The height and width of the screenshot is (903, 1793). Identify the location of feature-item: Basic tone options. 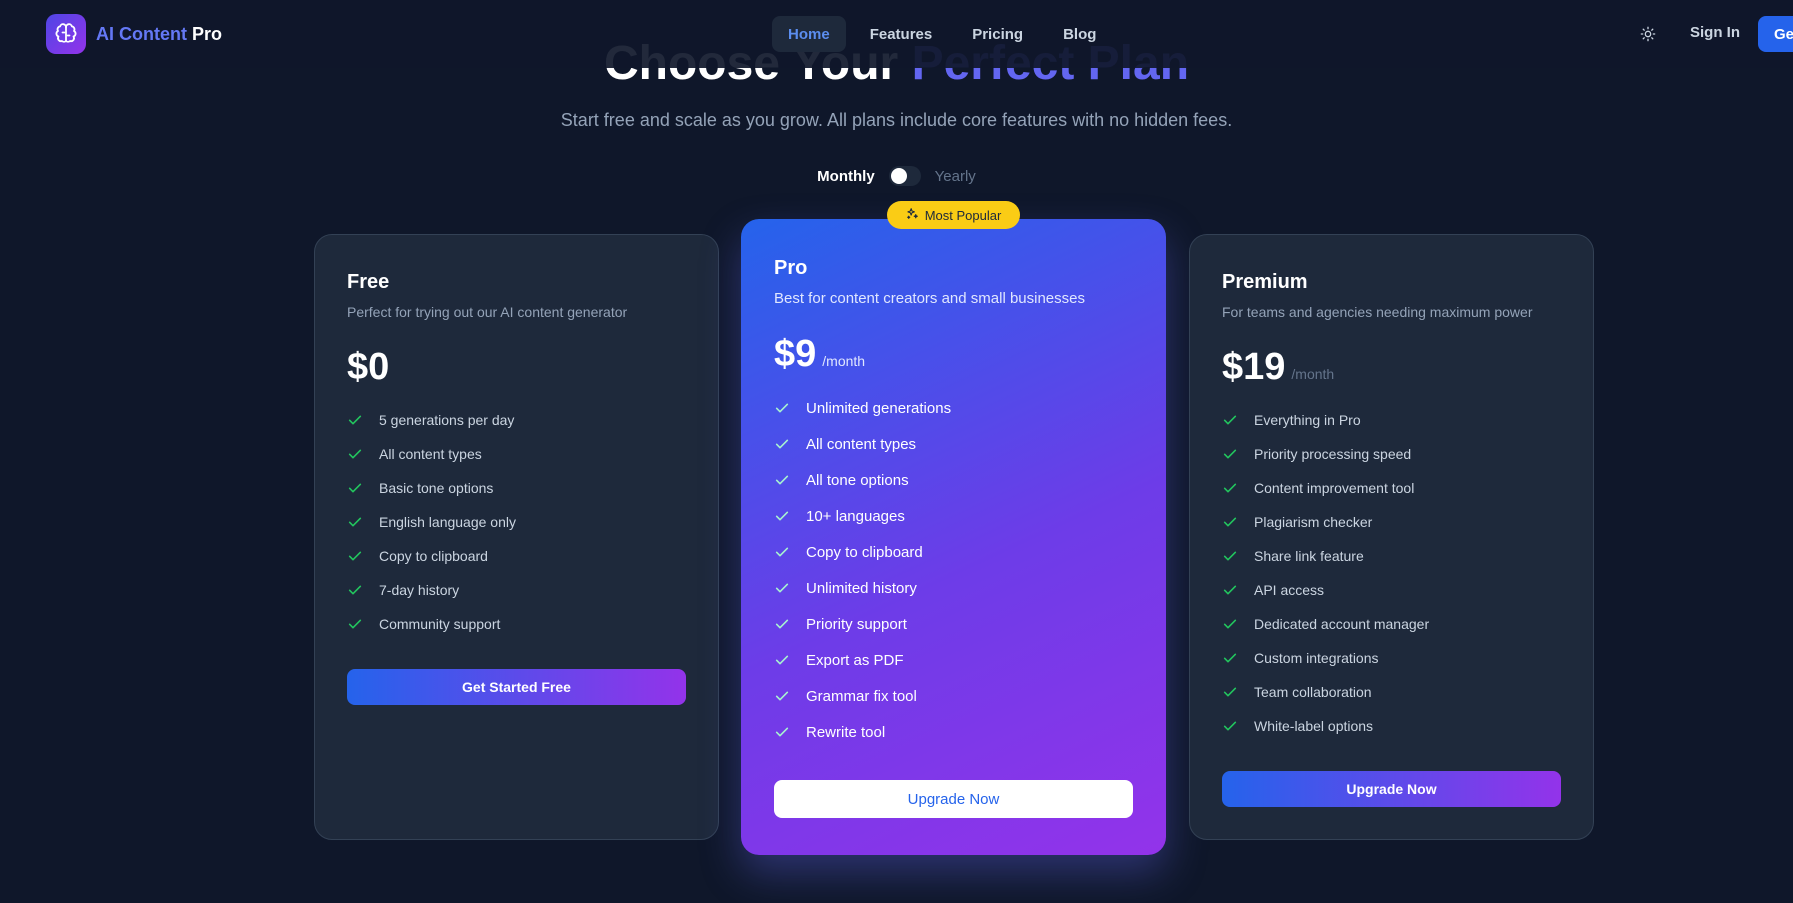
(516, 488).